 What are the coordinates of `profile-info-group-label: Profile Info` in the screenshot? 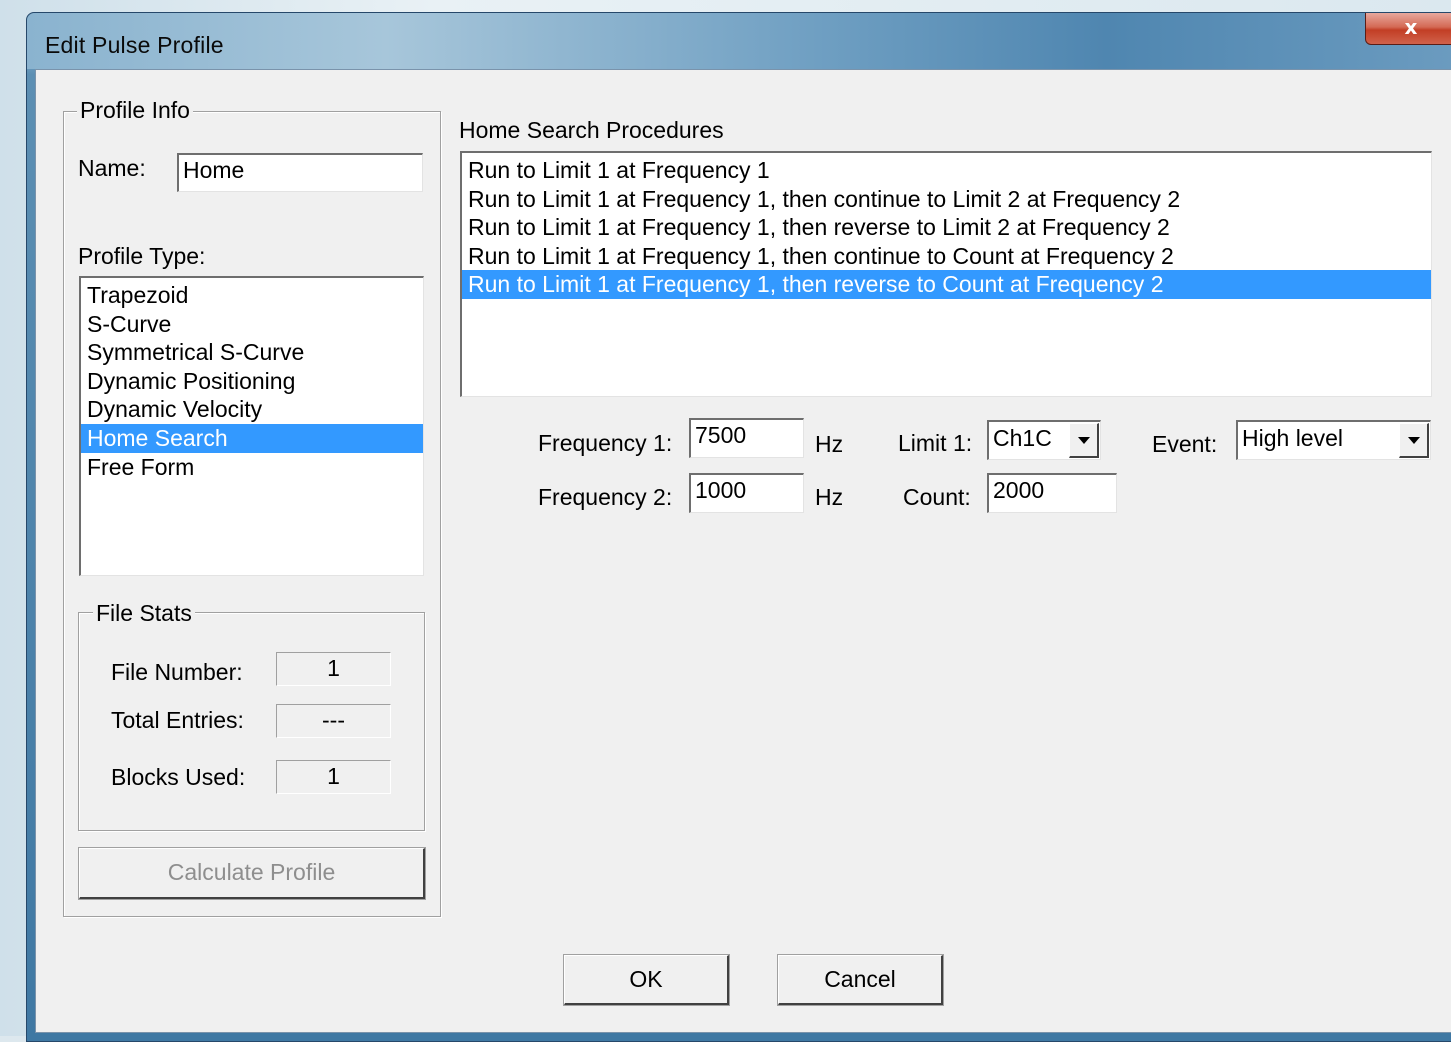 It's located at (135, 110).